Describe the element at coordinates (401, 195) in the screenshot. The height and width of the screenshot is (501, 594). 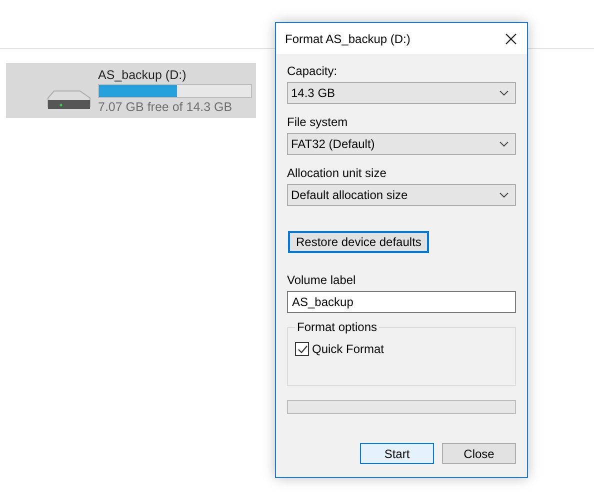
I see `dropdown: Default allocation size` at that location.